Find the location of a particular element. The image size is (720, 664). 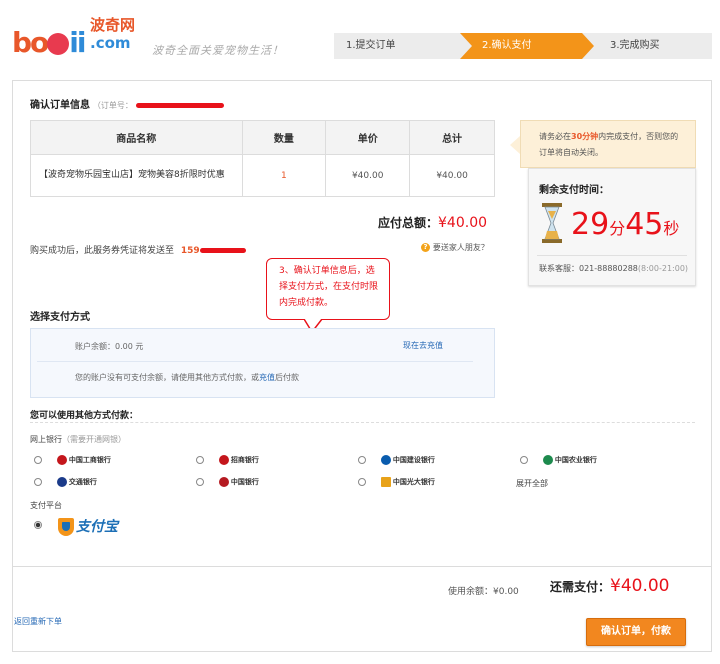

contact-hours: (8:00-21:00) is located at coordinates (663, 268).